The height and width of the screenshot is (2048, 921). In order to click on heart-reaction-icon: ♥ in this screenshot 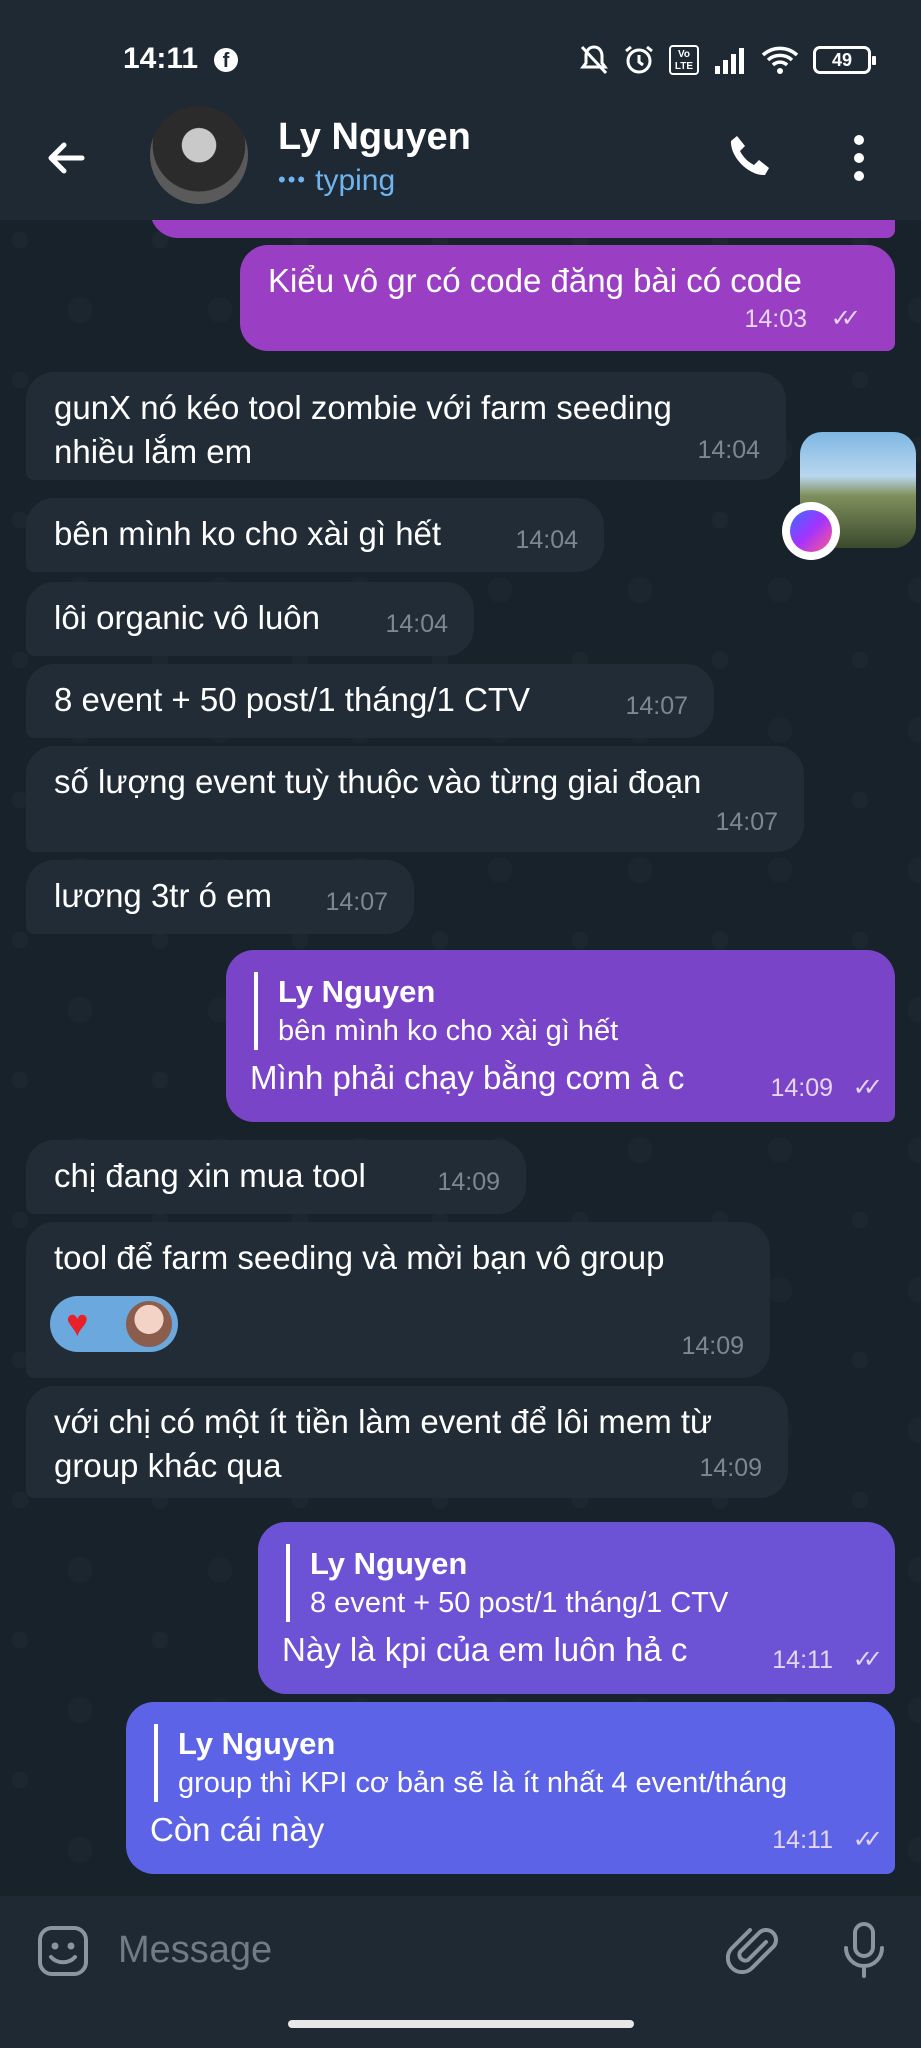, I will do `click(77, 1324)`.